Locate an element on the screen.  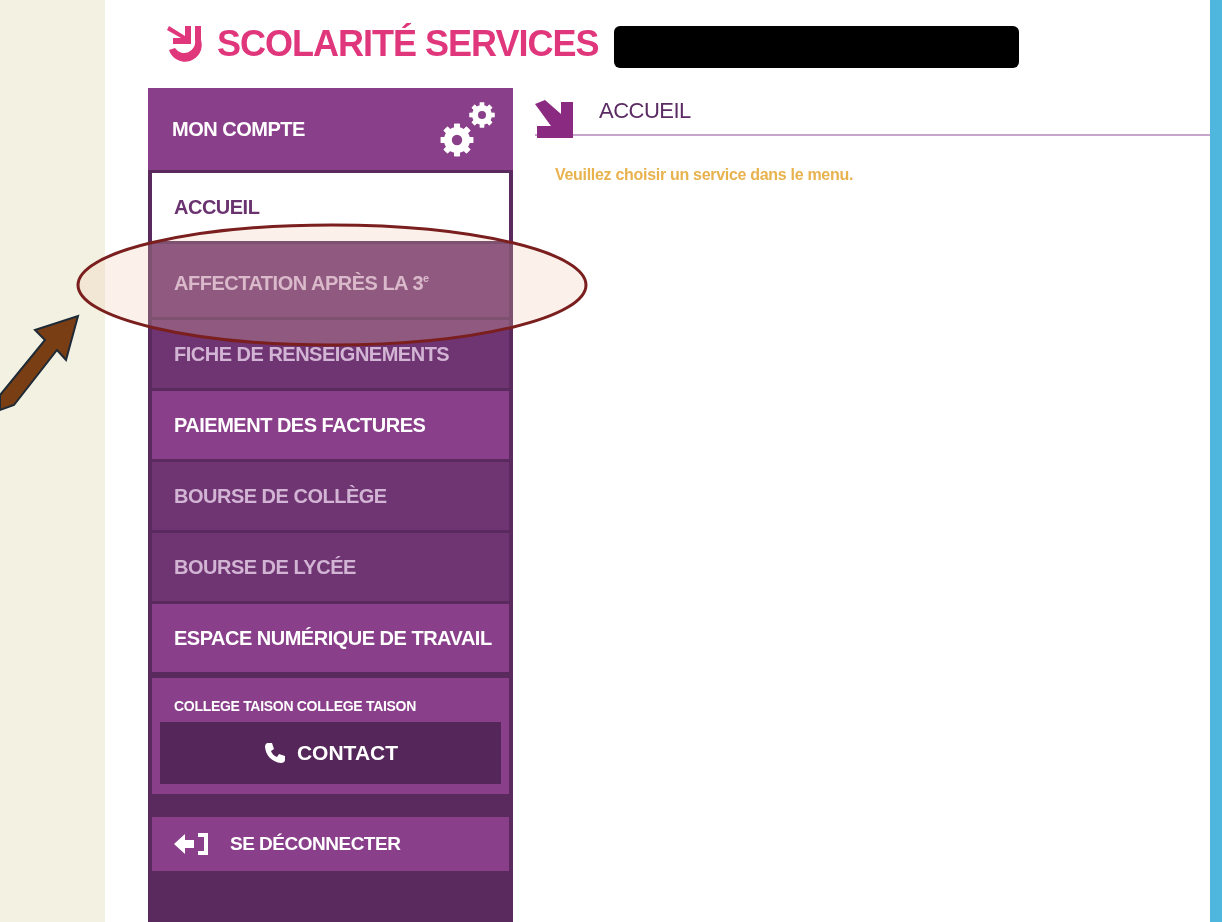
phone-icon is located at coordinates (274, 752).